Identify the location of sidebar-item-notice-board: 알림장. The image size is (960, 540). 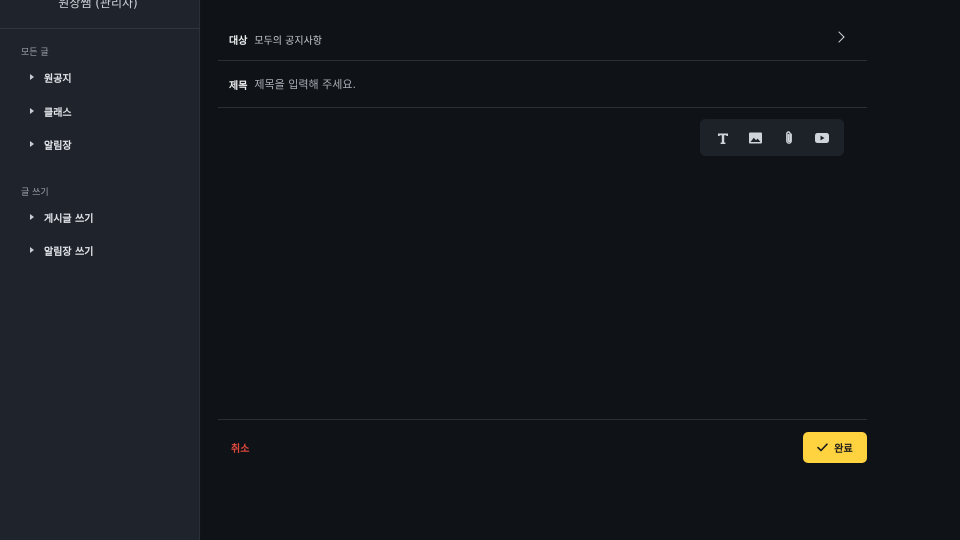
(49, 144).